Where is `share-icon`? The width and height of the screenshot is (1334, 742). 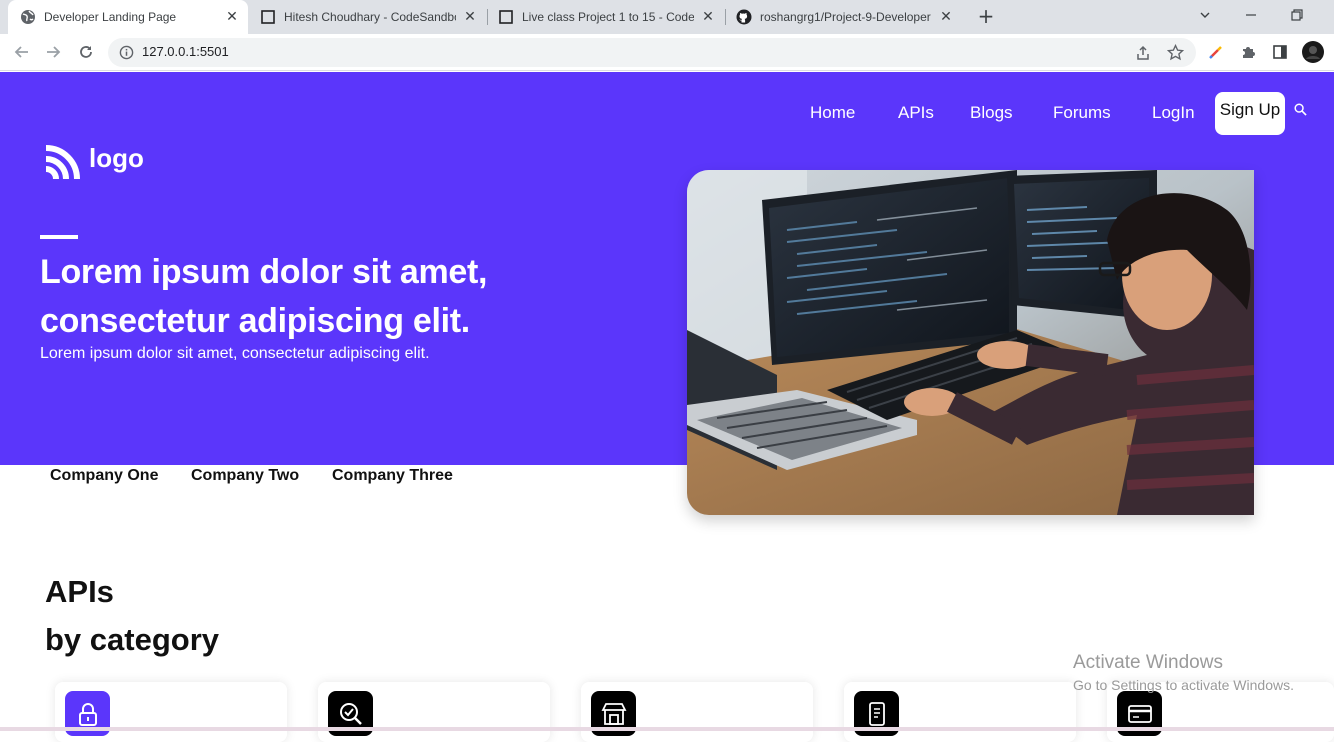 share-icon is located at coordinates (1143, 53).